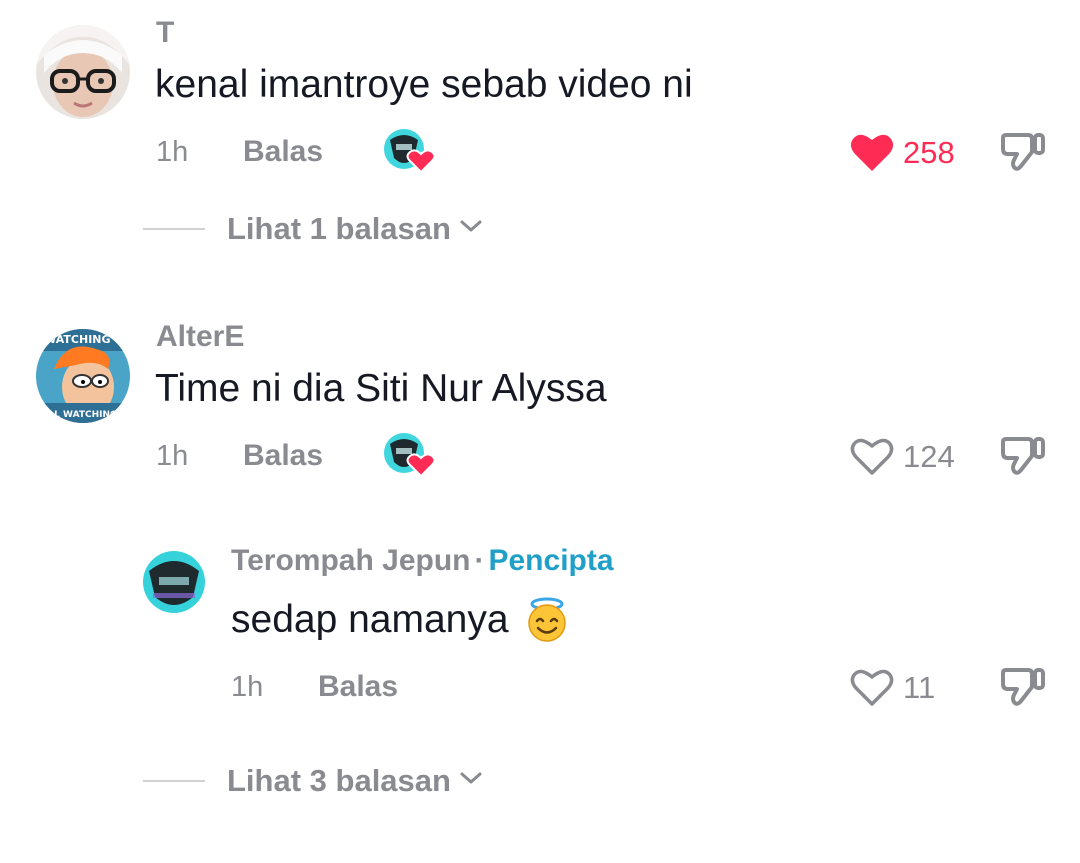  What do you see at coordinates (247, 687) in the screenshot?
I see `reply-time: 1h` at bounding box center [247, 687].